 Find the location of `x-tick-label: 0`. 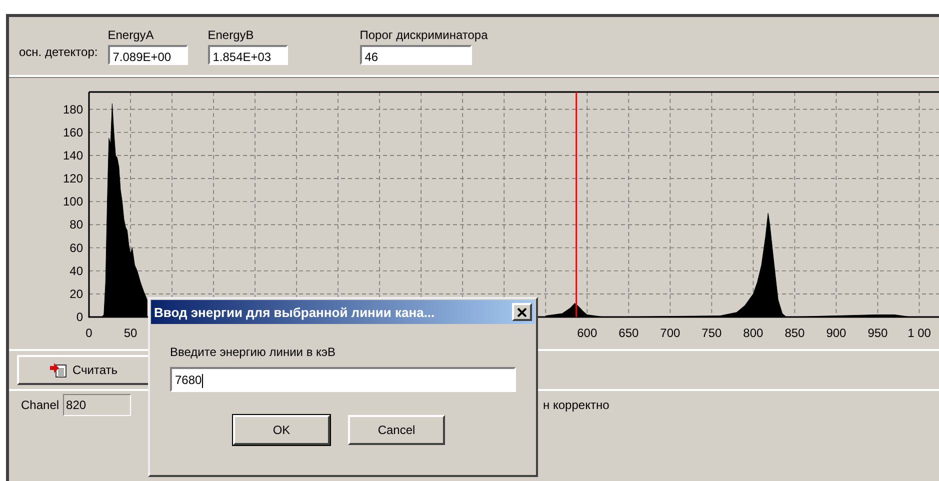

x-tick-label: 0 is located at coordinates (89, 333).